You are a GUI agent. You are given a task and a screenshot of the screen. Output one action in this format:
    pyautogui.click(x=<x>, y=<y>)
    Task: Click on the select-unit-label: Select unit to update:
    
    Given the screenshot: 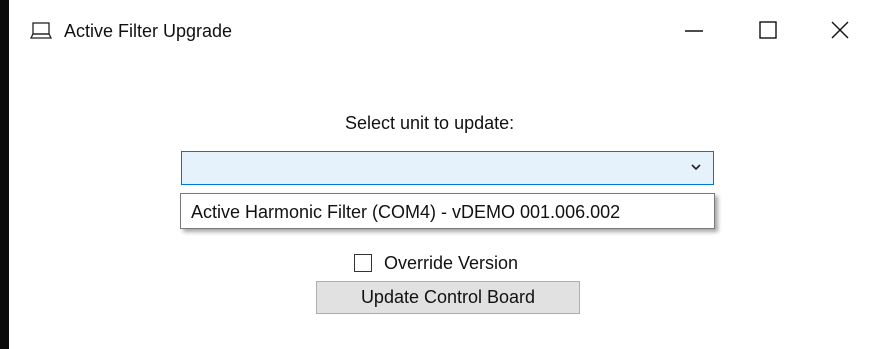 What is the action you would take?
    pyautogui.click(x=430, y=123)
    